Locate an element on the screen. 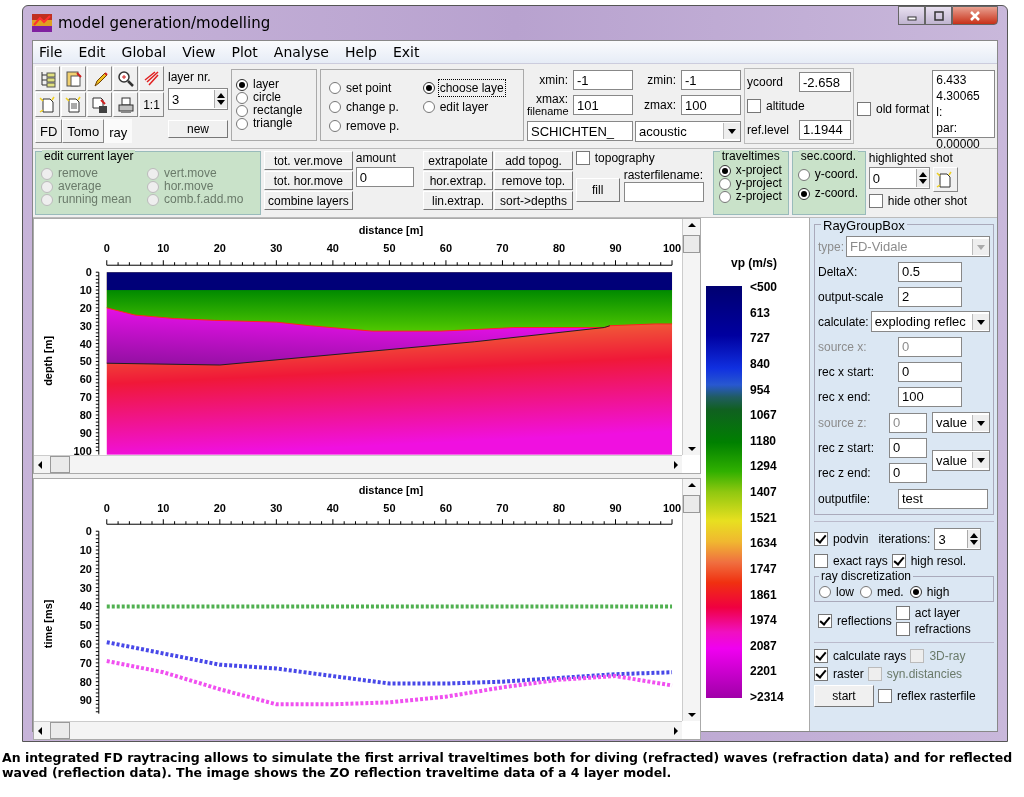 This screenshot has width=1024, height=797. menu-item: View is located at coordinates (199, 52).